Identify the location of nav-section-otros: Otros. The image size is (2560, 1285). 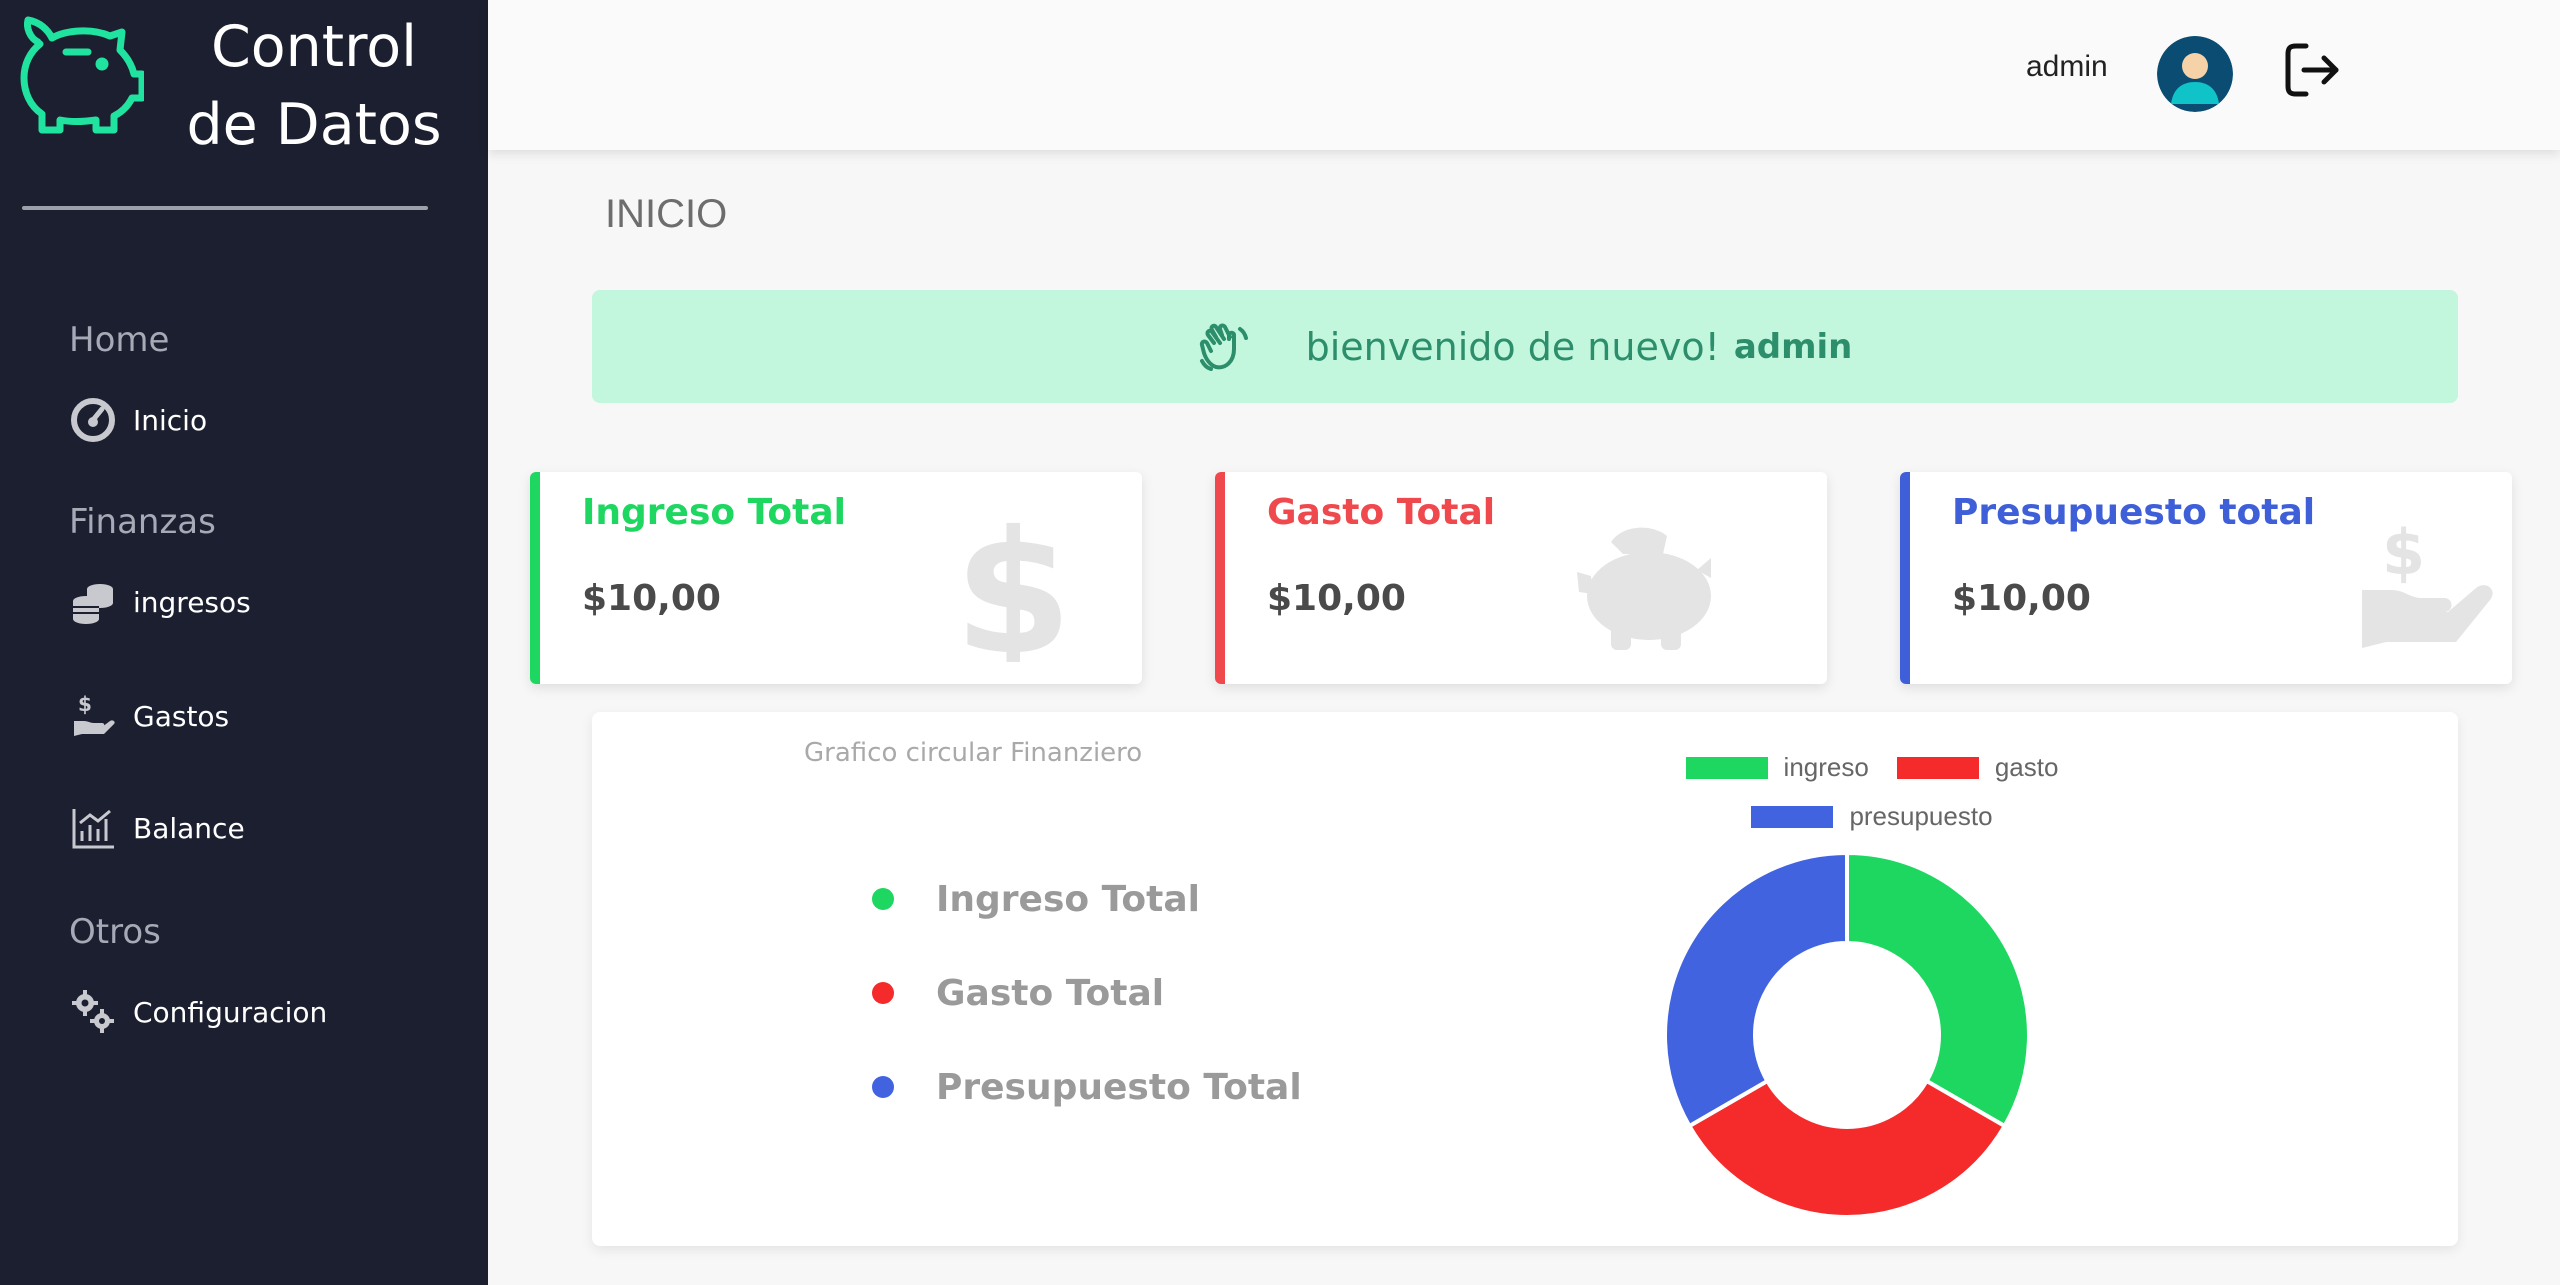
(115, 932).